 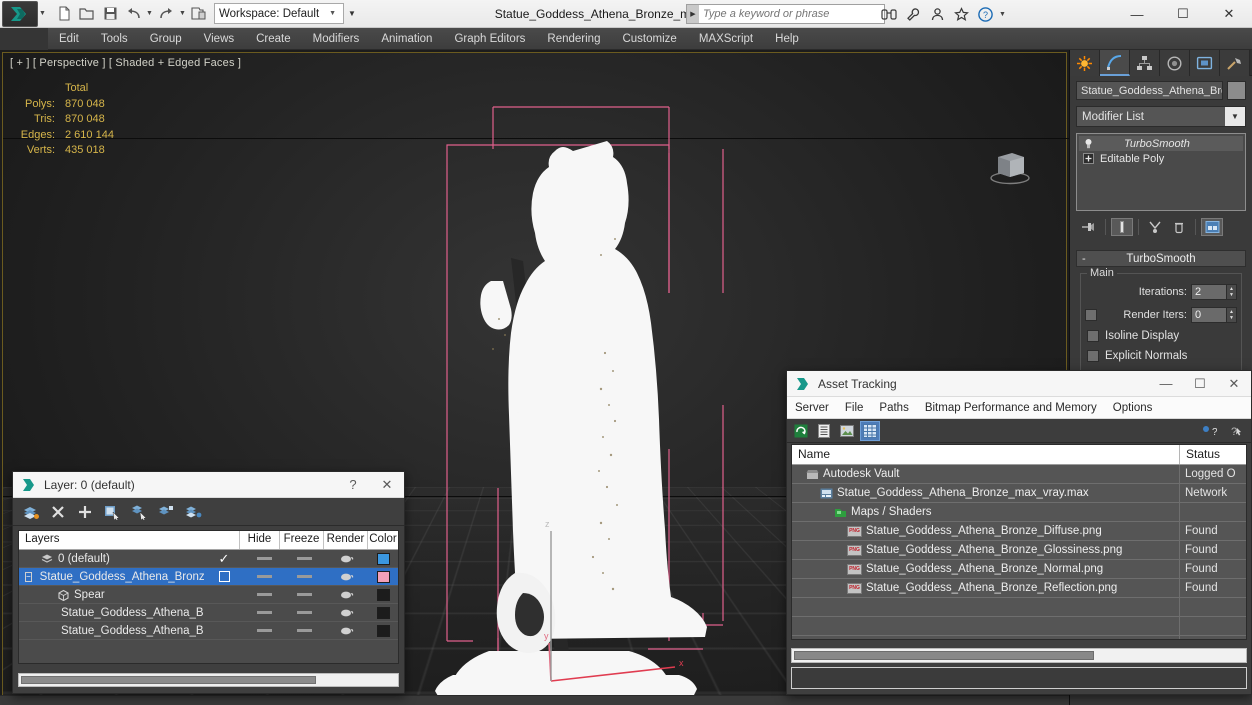 I want to click on at-menu-server: Server, so click(x=812, y=408).